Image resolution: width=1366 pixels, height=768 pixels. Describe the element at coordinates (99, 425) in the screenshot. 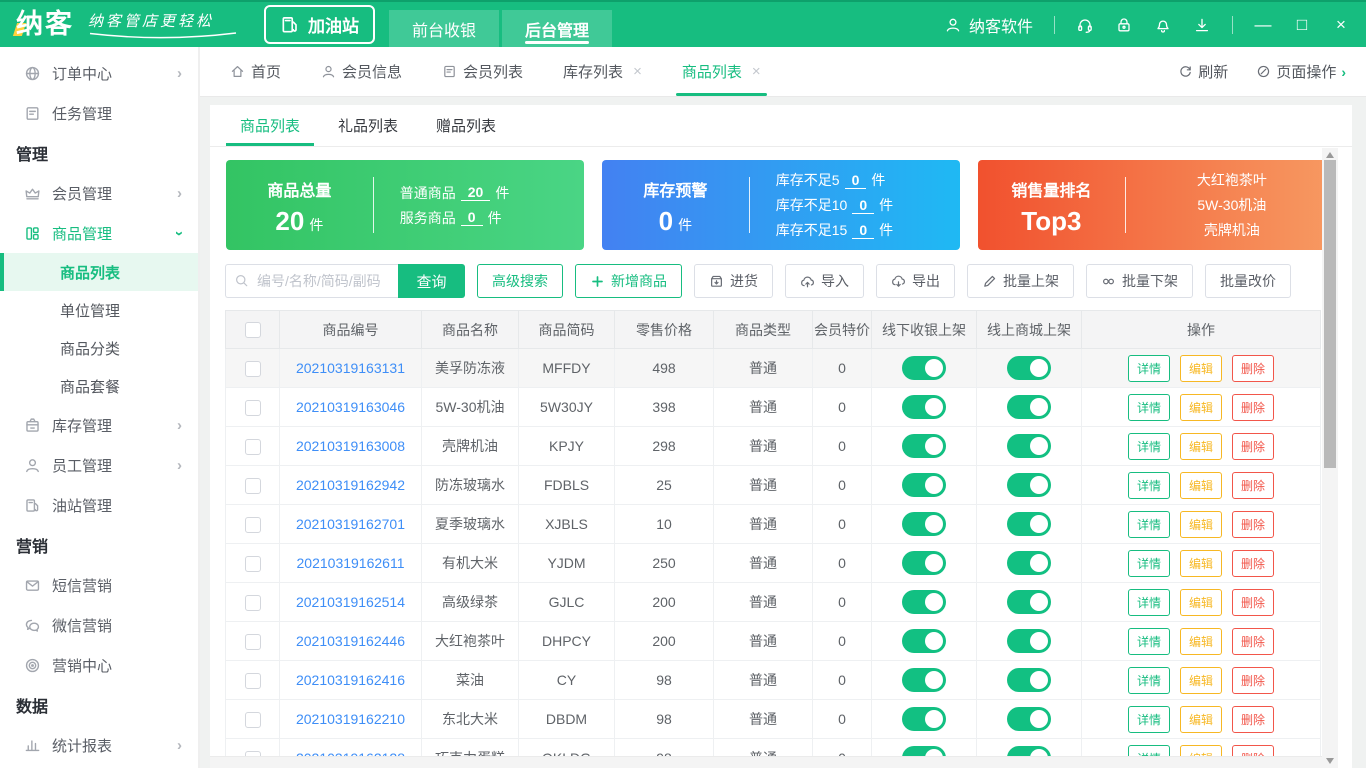

I see `sidebar-item: 库存管理 ›` at that location.